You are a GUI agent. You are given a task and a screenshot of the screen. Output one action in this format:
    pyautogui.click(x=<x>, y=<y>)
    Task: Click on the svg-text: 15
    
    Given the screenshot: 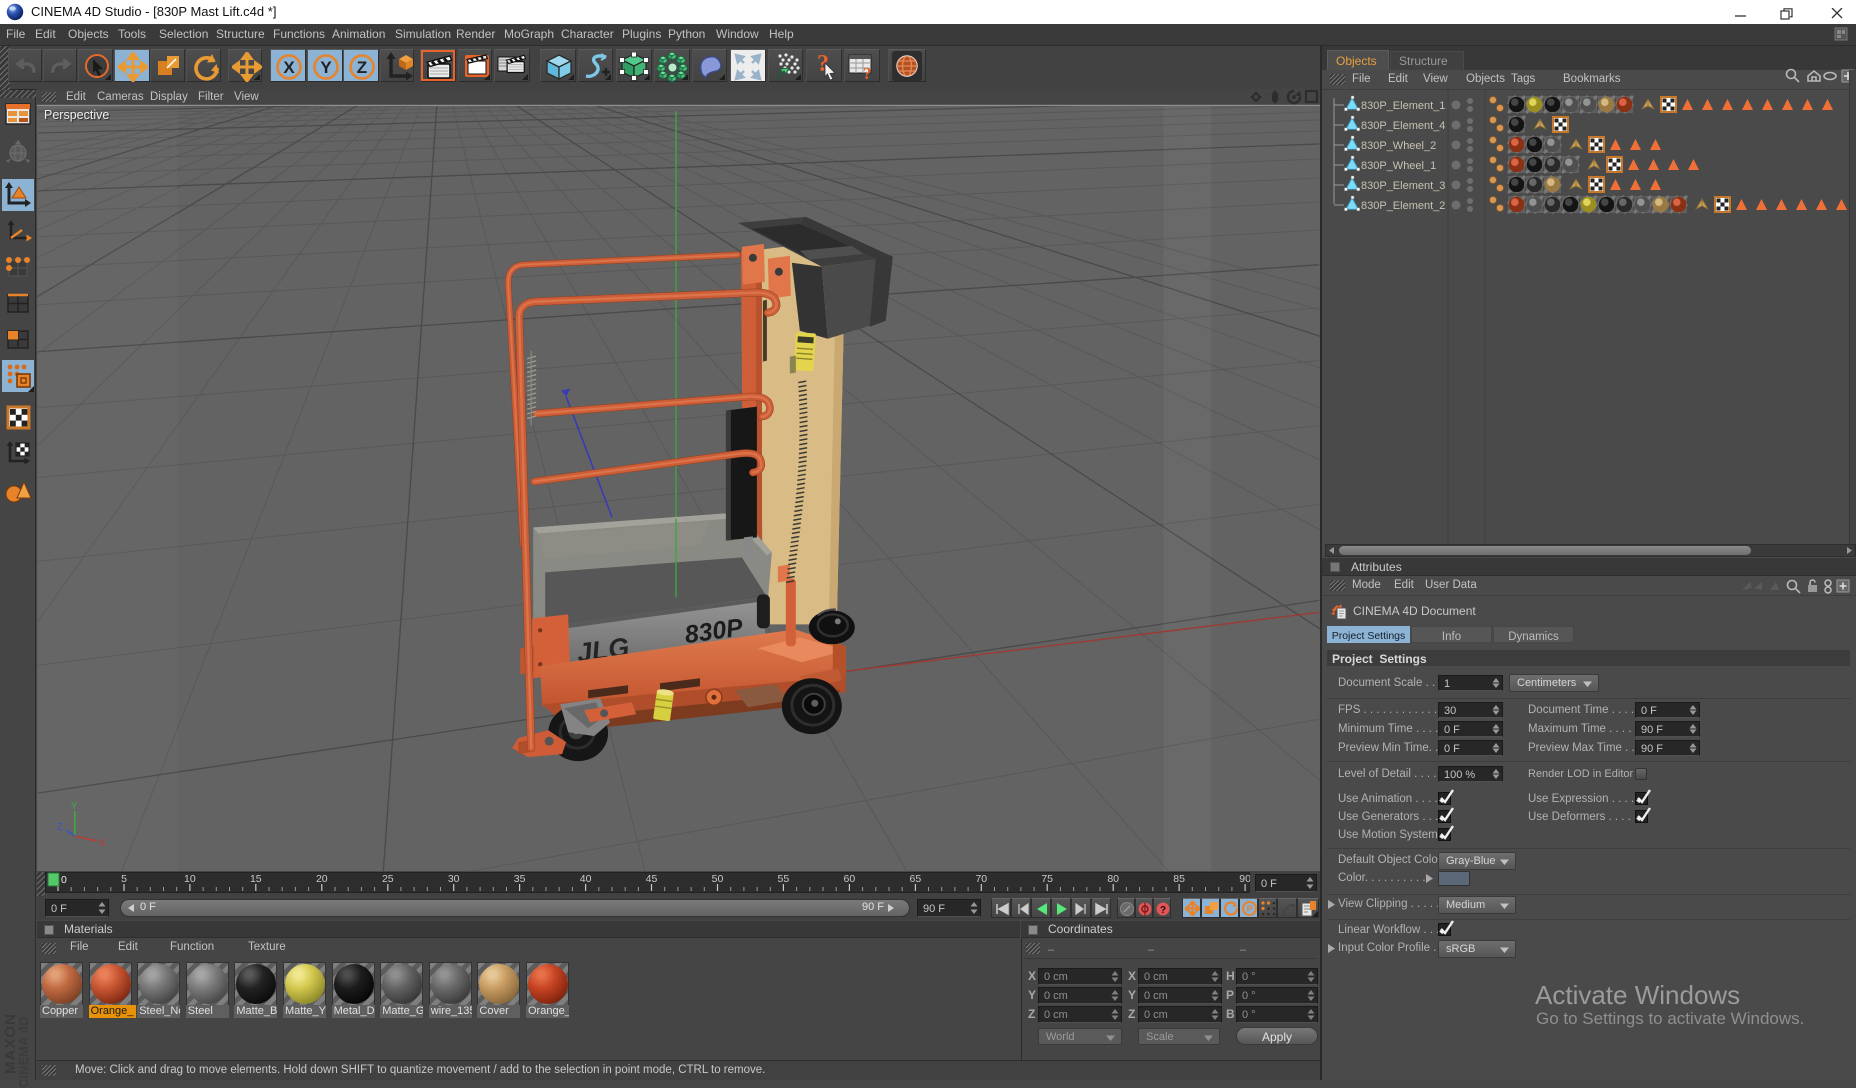 What is the action you would take?
    pyautogui.click(x=256, y=879)
    